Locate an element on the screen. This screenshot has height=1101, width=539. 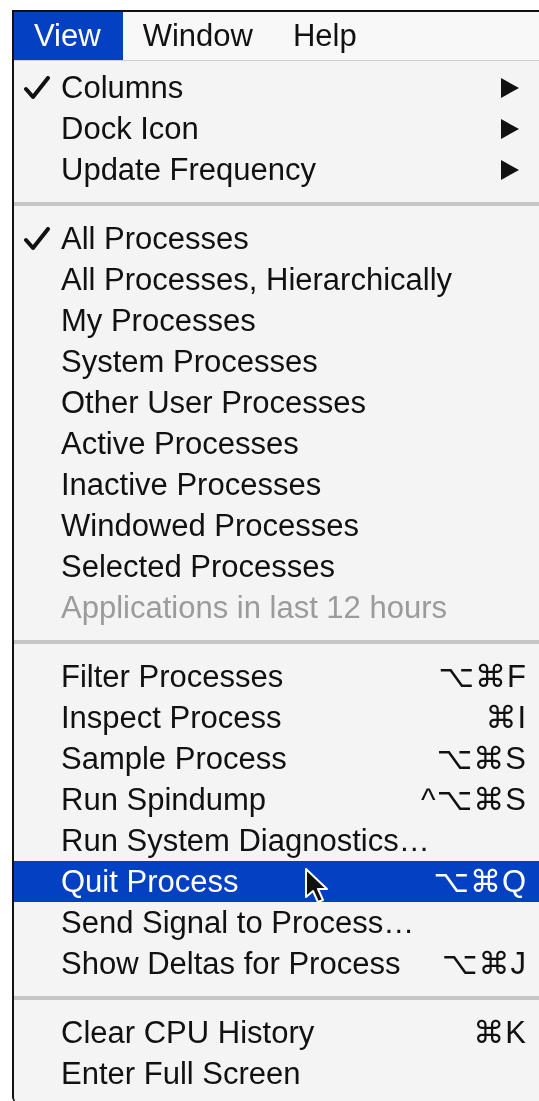
menu-bar-item: View is located at coordinates (68, 36).